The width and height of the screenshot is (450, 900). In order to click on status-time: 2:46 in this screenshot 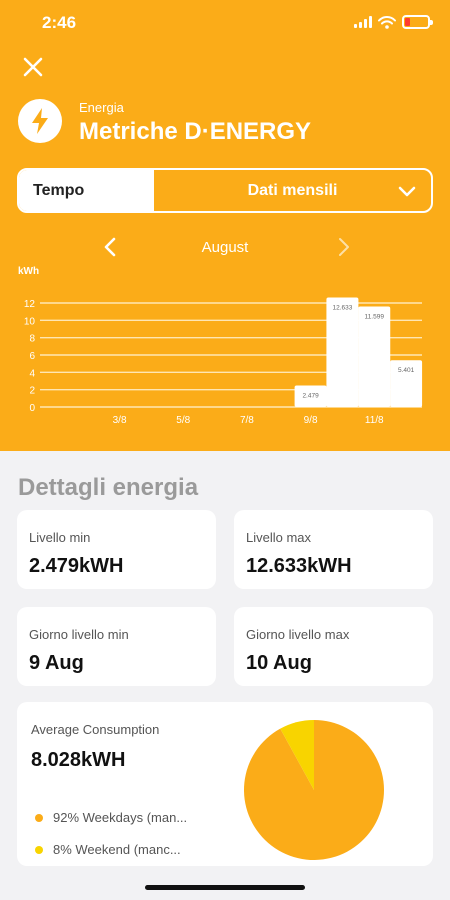, I will do `click(59, 22)`.